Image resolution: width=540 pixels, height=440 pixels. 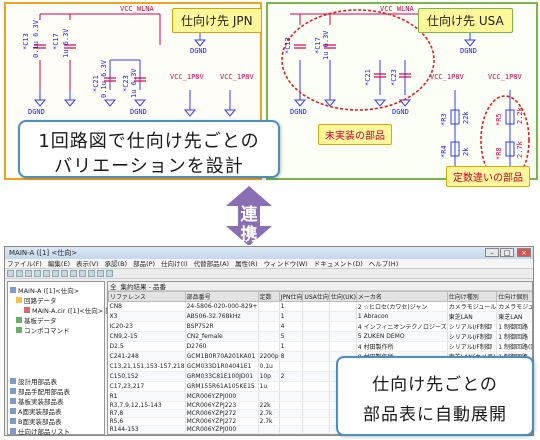 What do you see at coordinates (222, 316) in the screenshot?
I see `table-cell: AB506-32.768kHz` at bounding box center [222, 316].